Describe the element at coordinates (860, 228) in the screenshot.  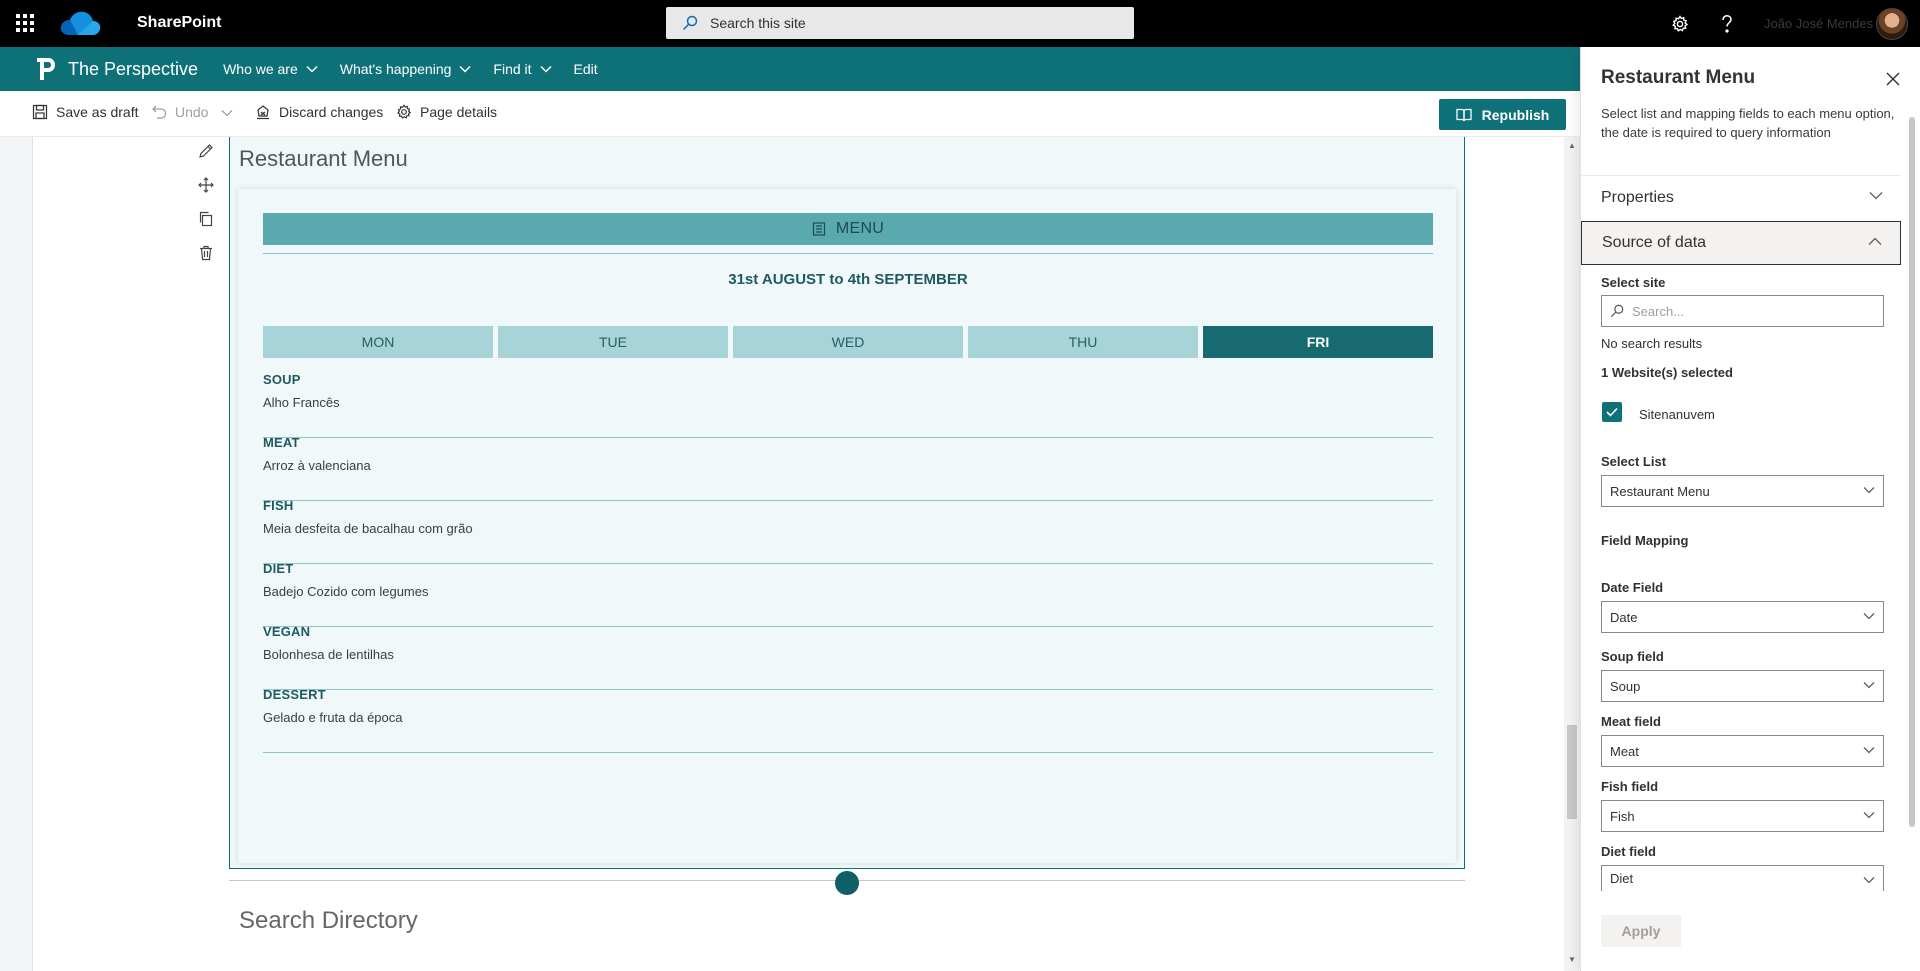
I see `menu-header-label: MENU` at that location.